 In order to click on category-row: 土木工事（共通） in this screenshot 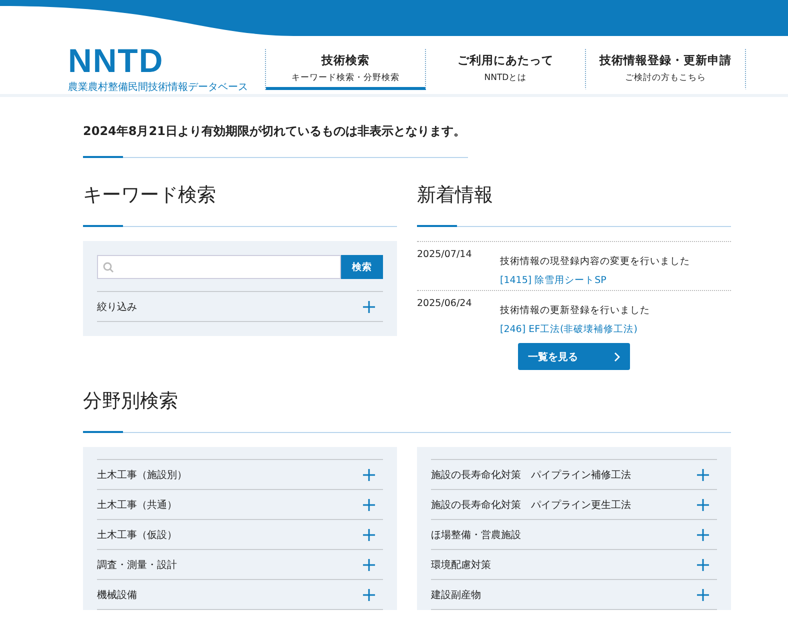, I will do `click(240, 504)`.